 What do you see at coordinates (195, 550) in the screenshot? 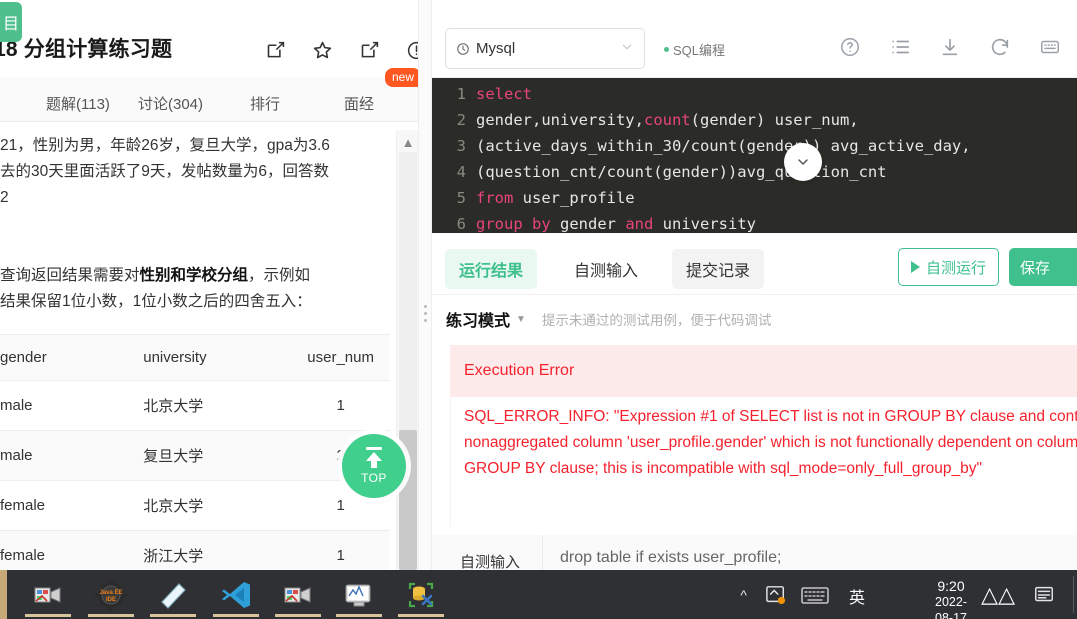
I see `table-row: female 浙江大学 1` at bounding box center [195, 550].